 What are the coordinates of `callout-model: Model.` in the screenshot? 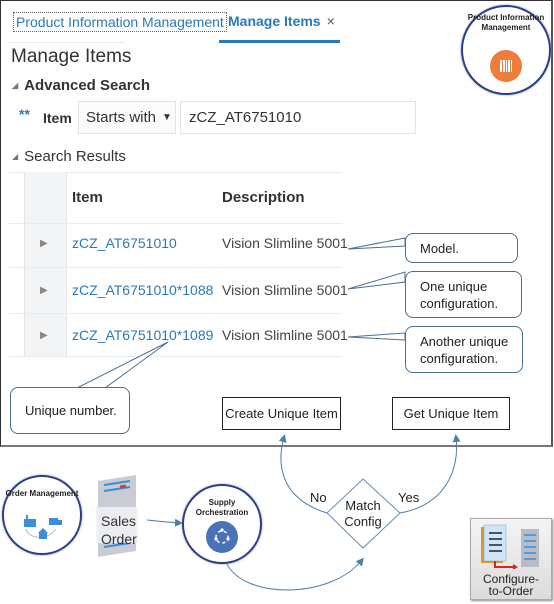 It's located at (461, 248).